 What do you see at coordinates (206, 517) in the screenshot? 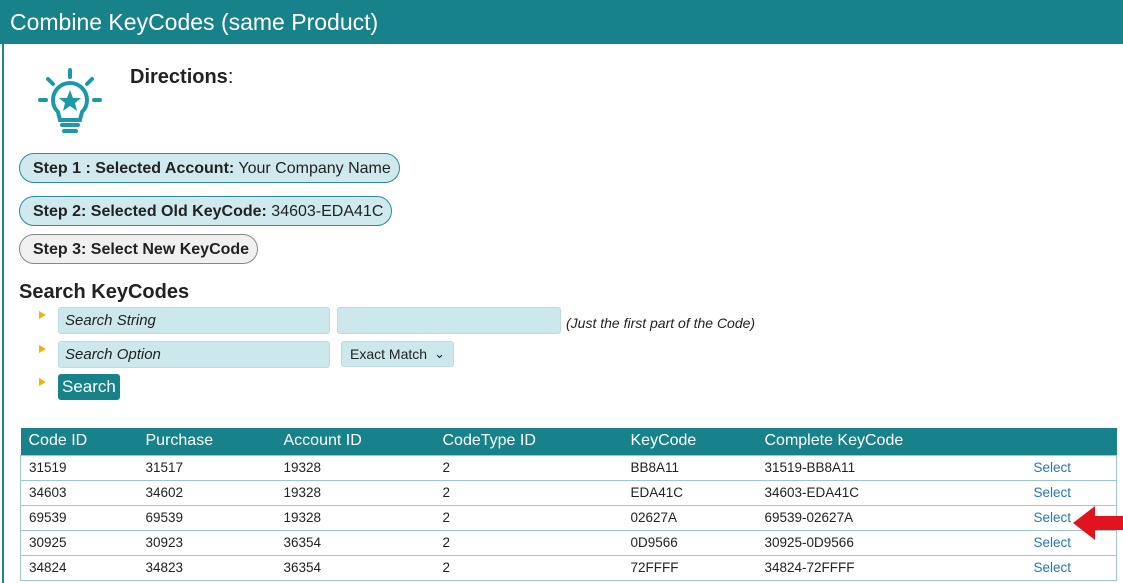
I see `cell-purchase: 69539` at bounding box center [206, 517].